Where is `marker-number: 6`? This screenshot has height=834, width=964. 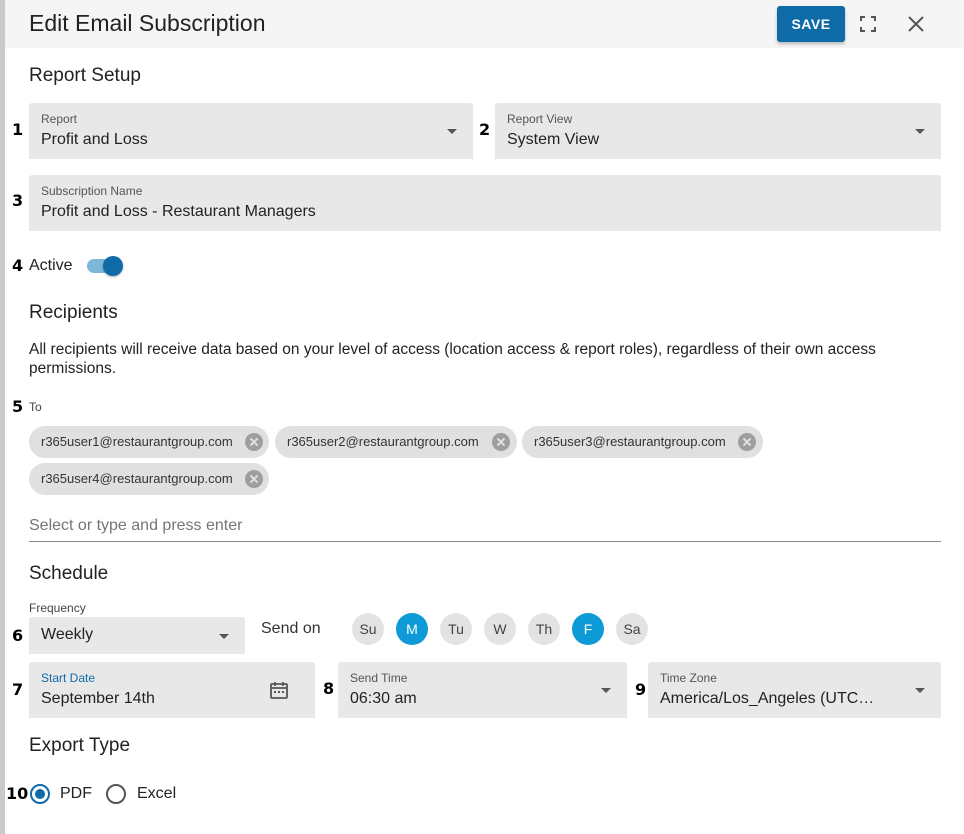
marker-number: 6 is located at coordinates (18, 635).